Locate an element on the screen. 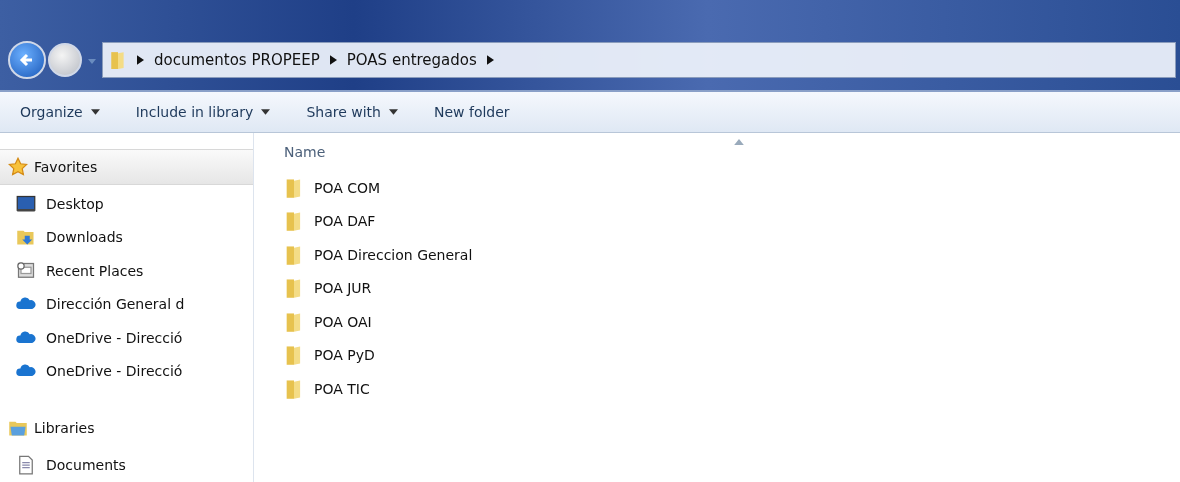  folder-icon is located at coordinates (118, 60).